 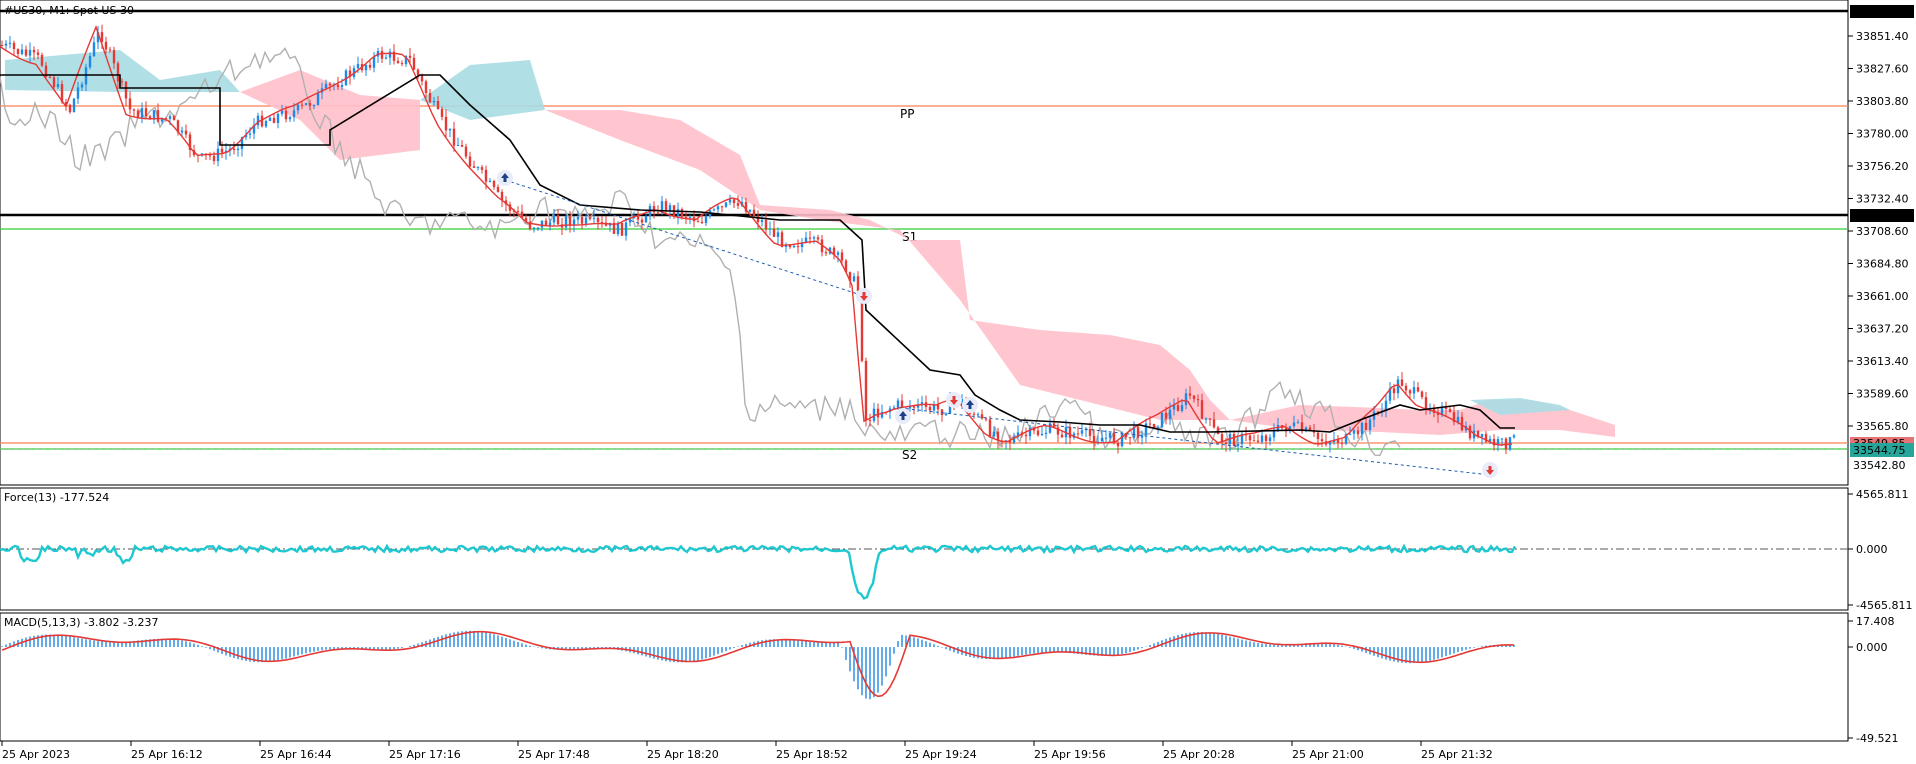 I want to click on macd-label: MACD(5,13,3) -3.802 -3.237, so click(x=81, y=622).